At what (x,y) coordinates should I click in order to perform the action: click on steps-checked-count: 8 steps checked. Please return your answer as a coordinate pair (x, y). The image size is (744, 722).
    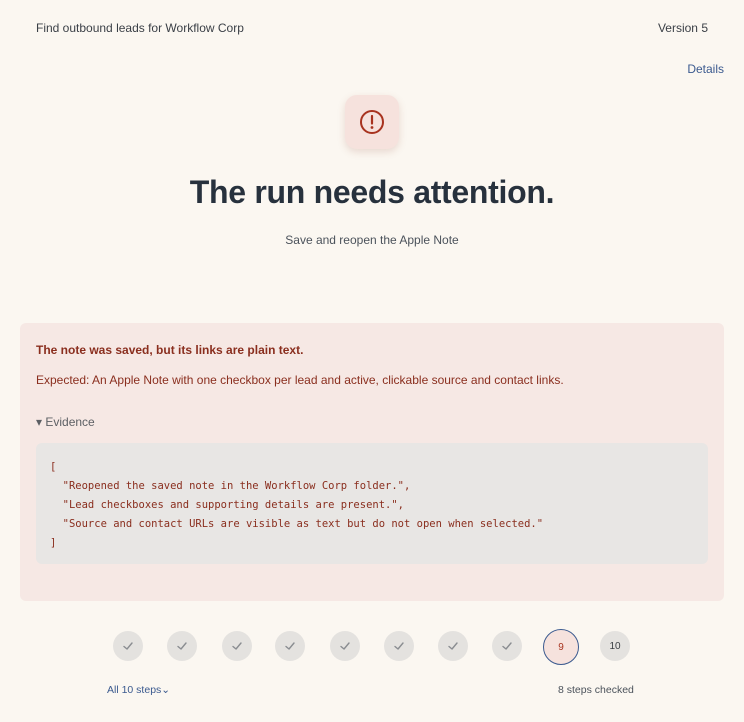
    Looking at the image, I should click on (596, 690).